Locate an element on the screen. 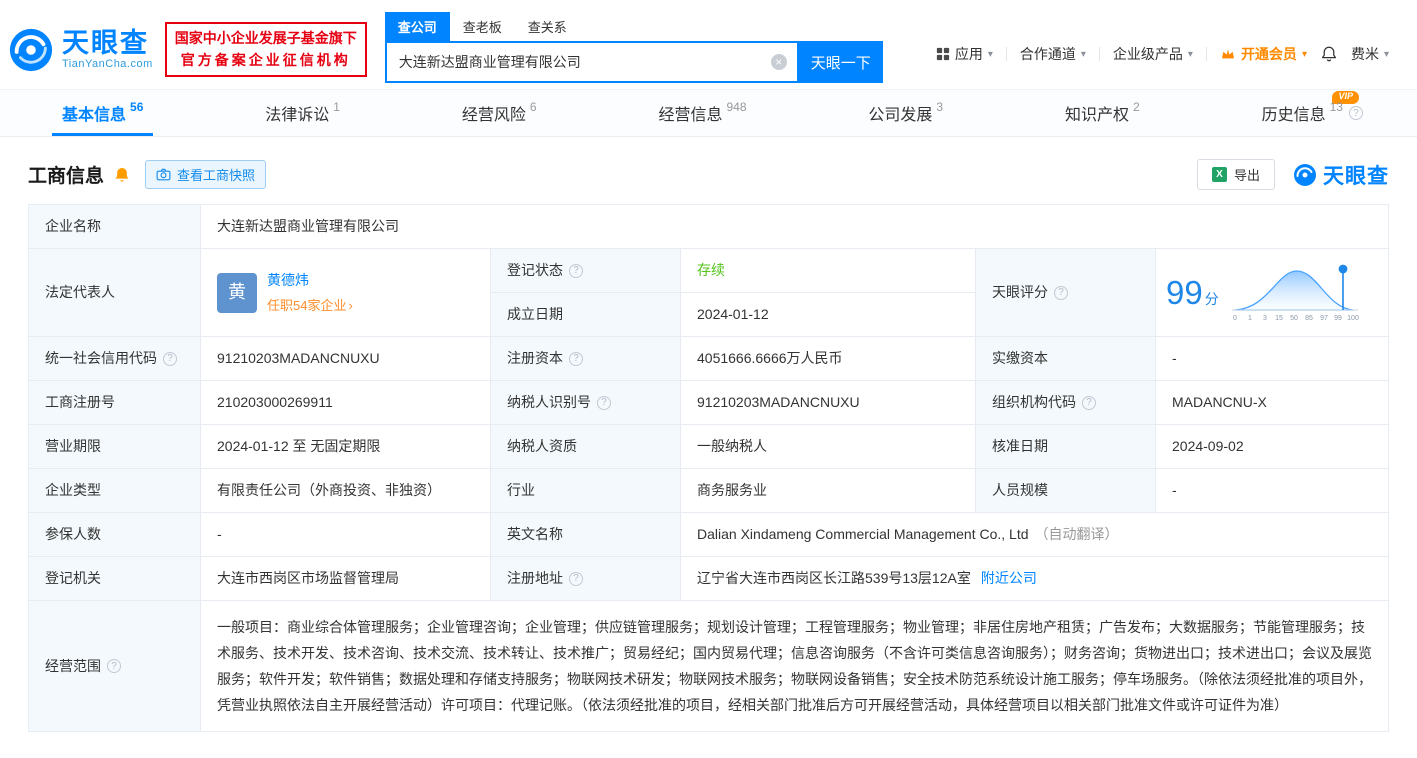 The height and width of the screenshot is (758, 1417). arrow-right-icon: › is located at coordinates (350, 305).